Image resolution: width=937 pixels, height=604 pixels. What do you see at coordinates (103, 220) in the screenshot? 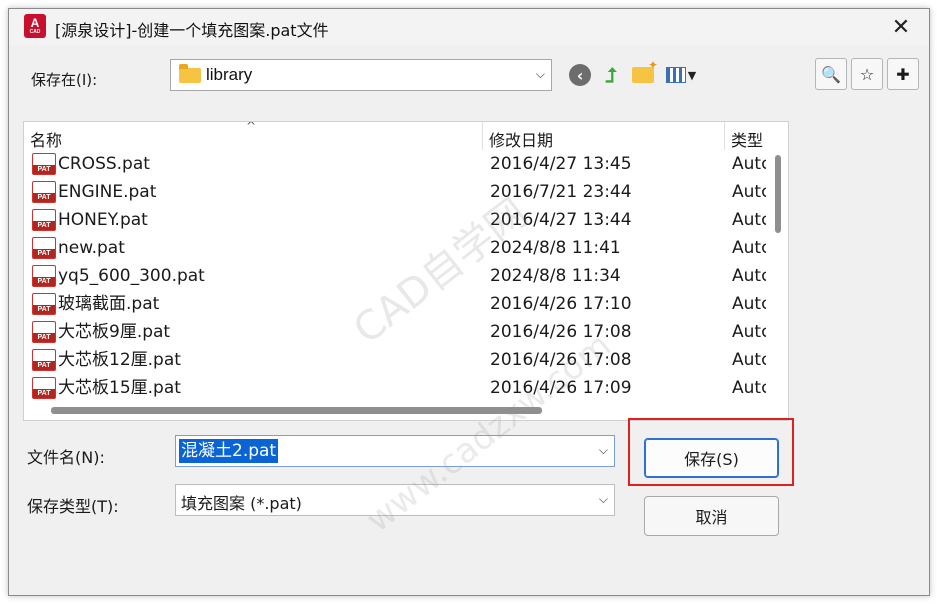
I see `file-name: HONEY.pat` at bounding box center [103, 220].